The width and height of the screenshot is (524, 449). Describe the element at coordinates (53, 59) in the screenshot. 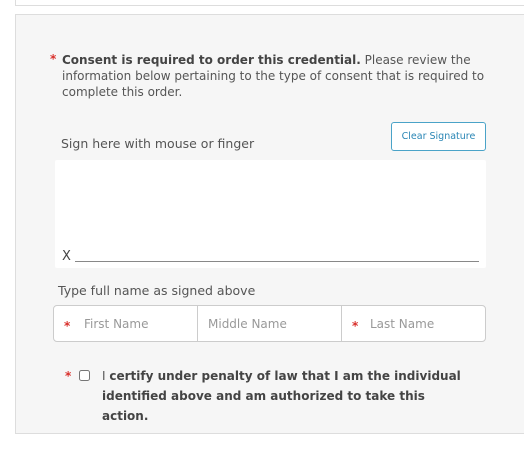

I see `consent-required-mark: *` at that location.